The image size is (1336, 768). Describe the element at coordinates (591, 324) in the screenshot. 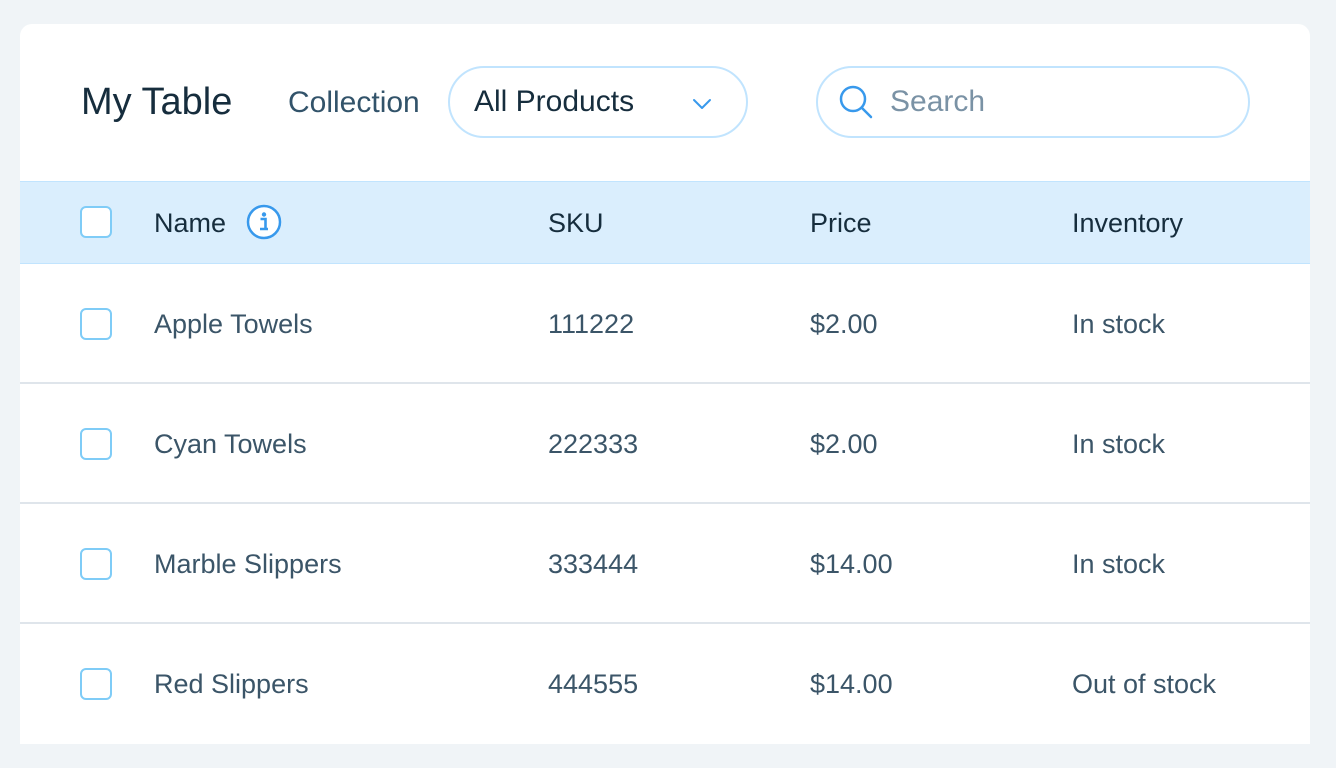

I see `cell-sku: 111222` at that location.